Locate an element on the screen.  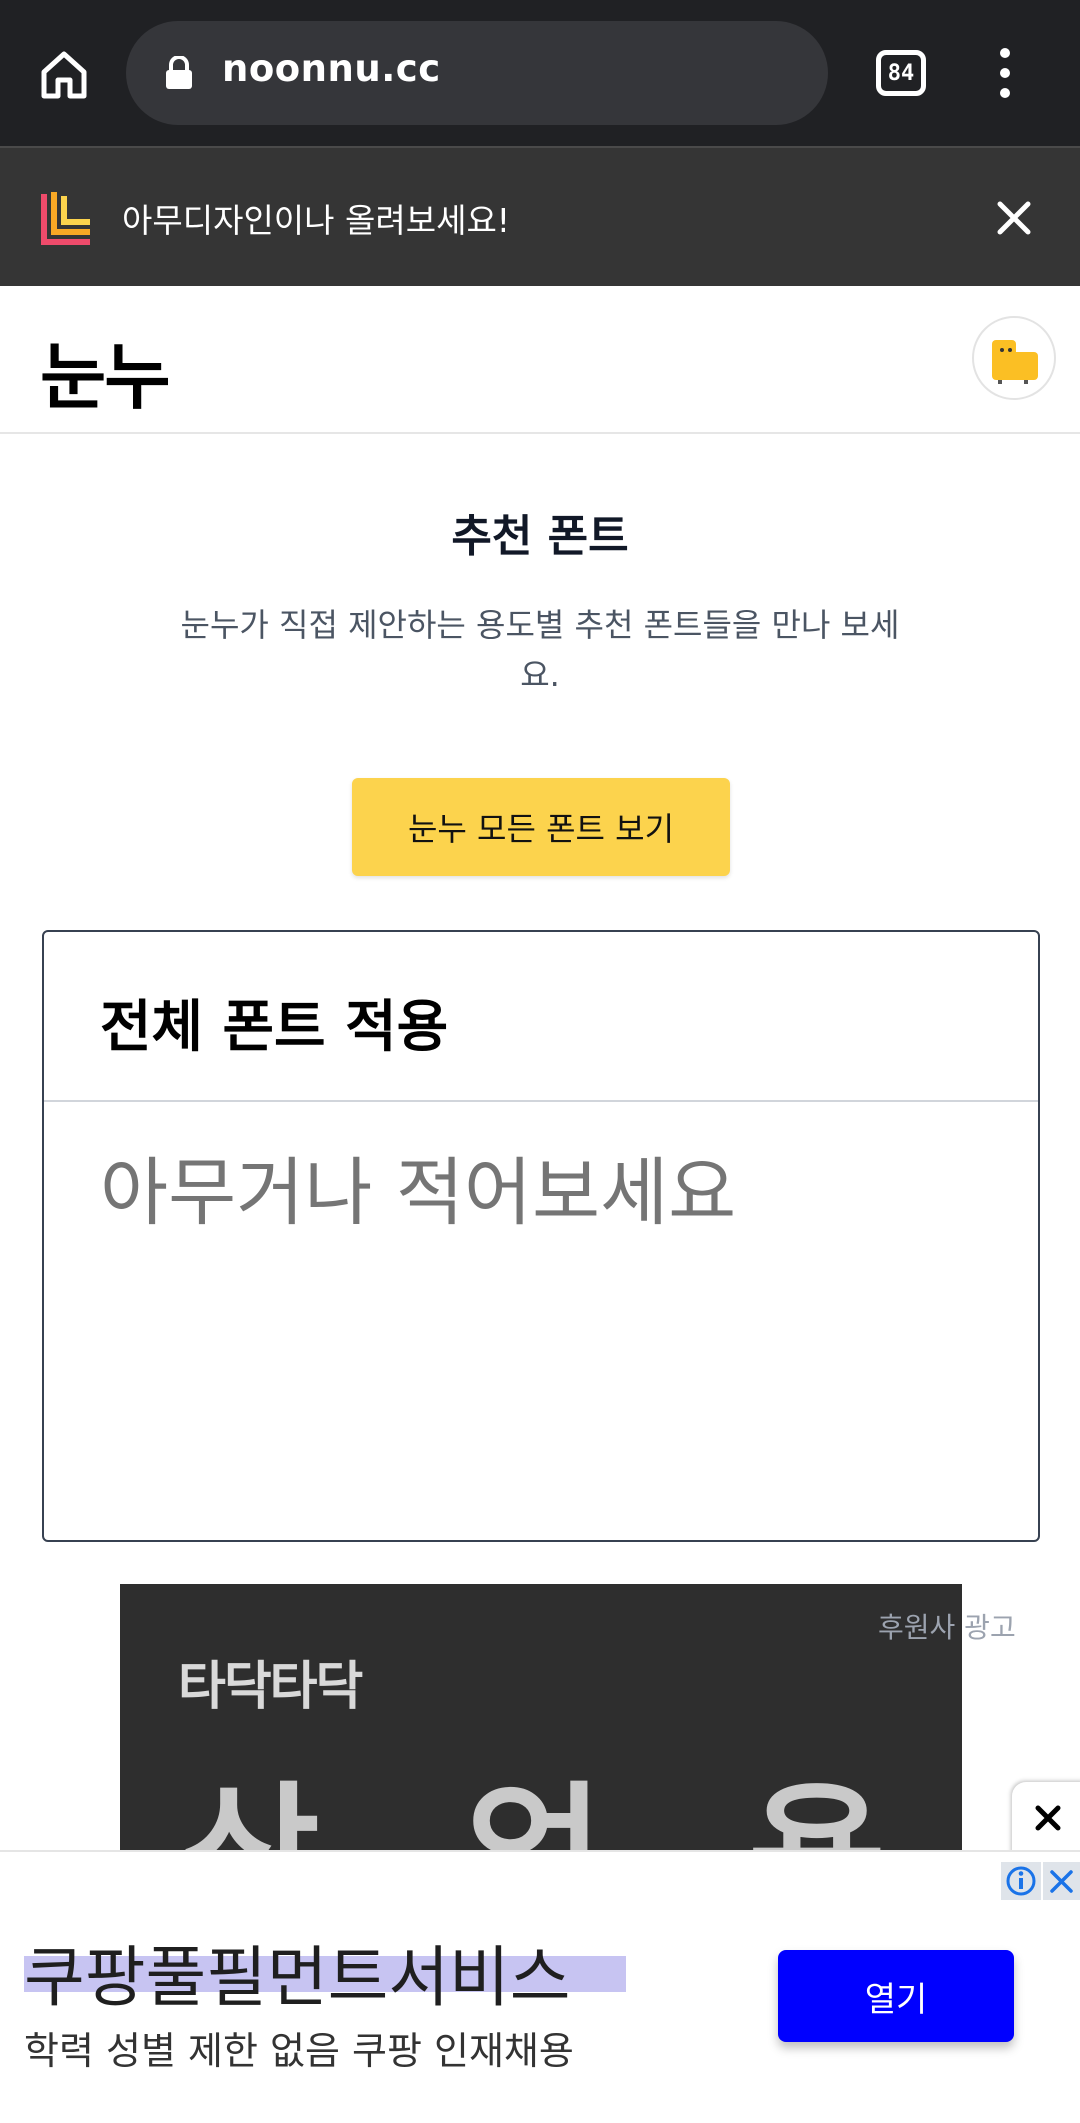
lock-icon is located at coordinates (179, 72).